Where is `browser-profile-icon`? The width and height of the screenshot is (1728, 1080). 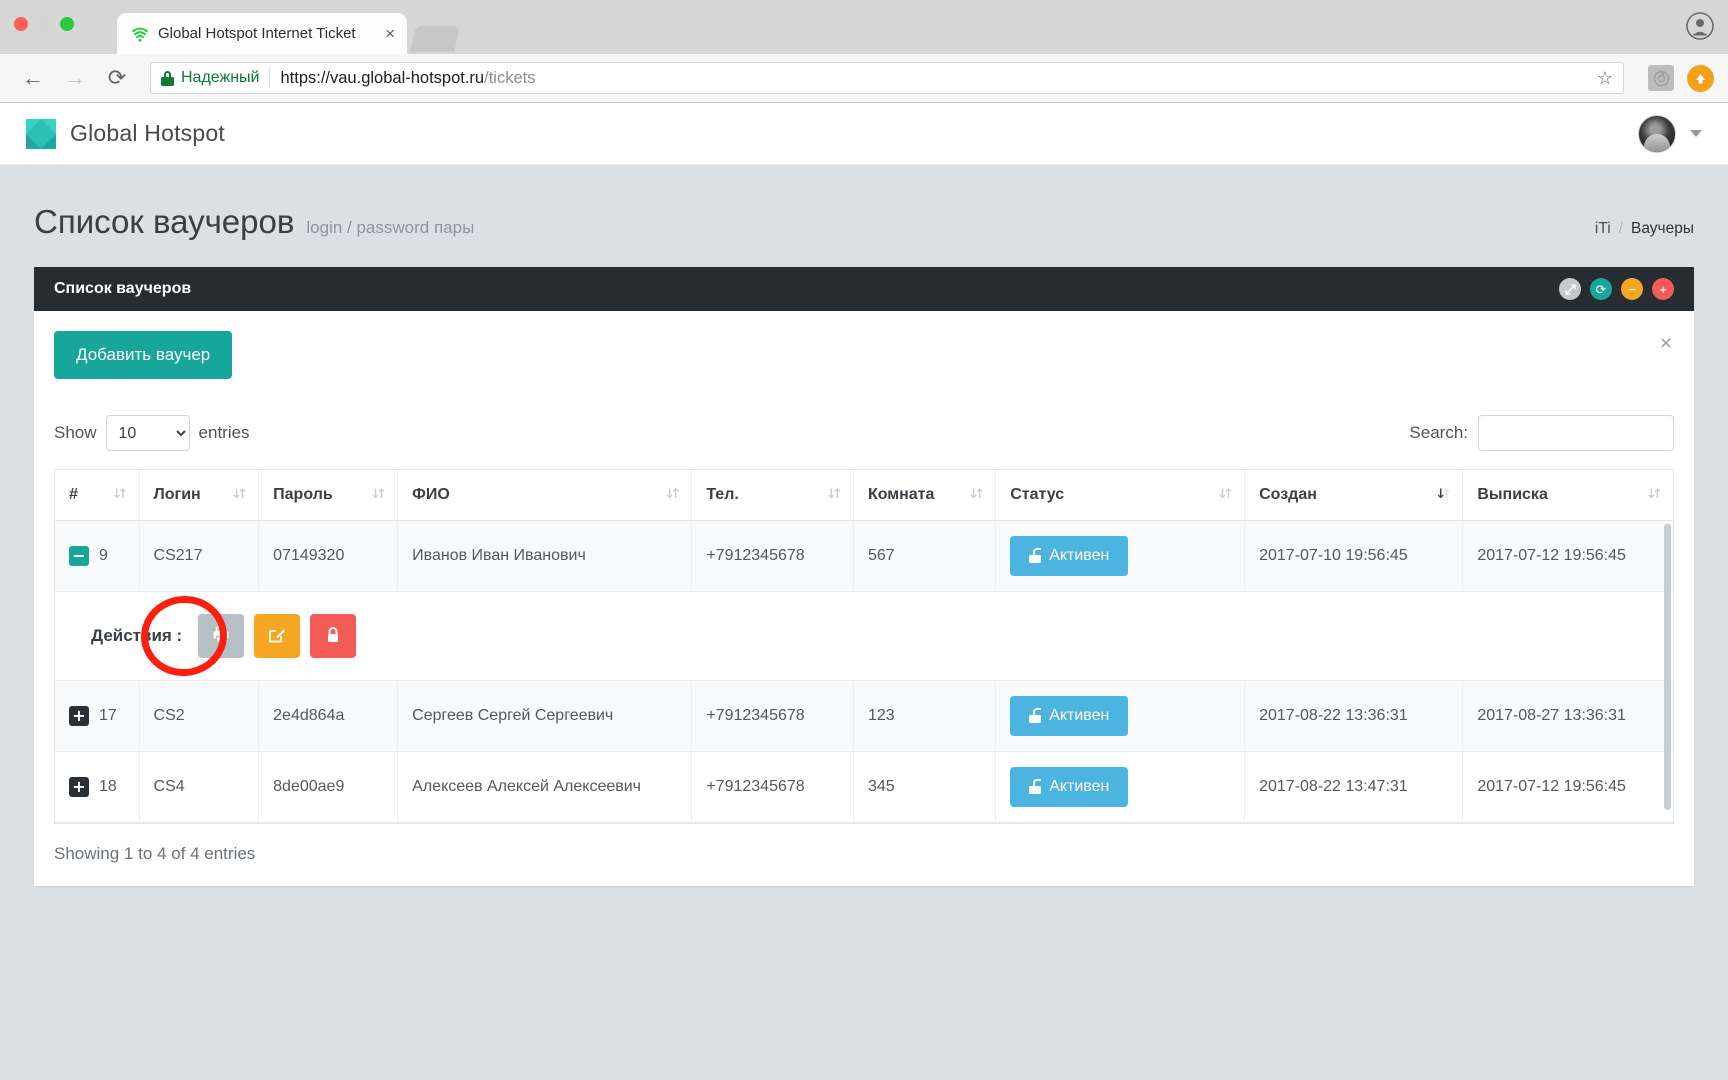 browser-profile-icon is located at coordinates (1700, 26).